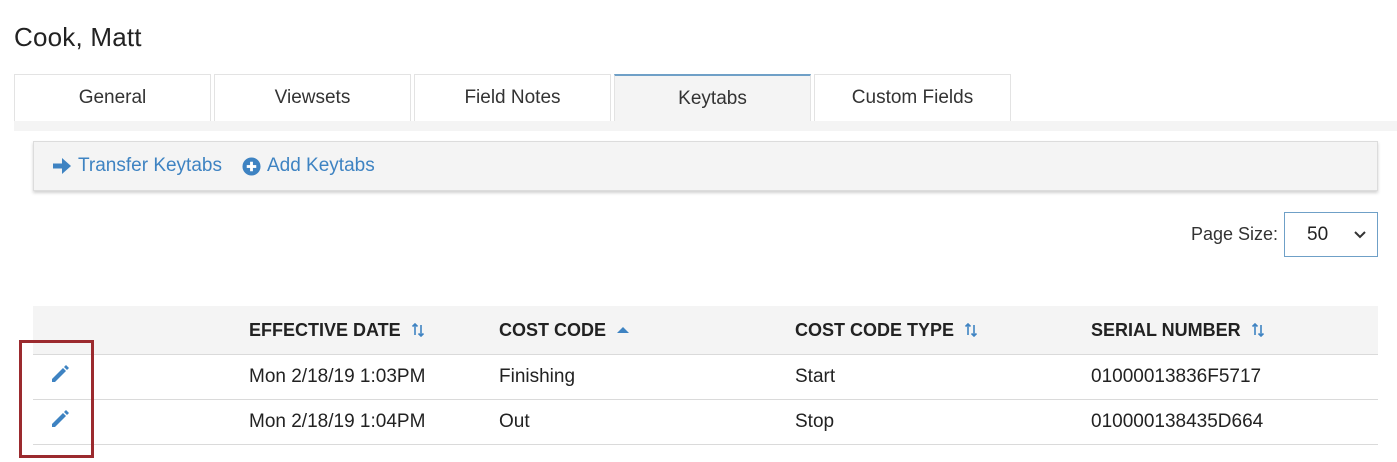 This screenshot has height=462, width=1397. What do you see at coordinates (623, 330) in the screenshot?
I see `sort-asc-icon` at bounding box center [623, 330].